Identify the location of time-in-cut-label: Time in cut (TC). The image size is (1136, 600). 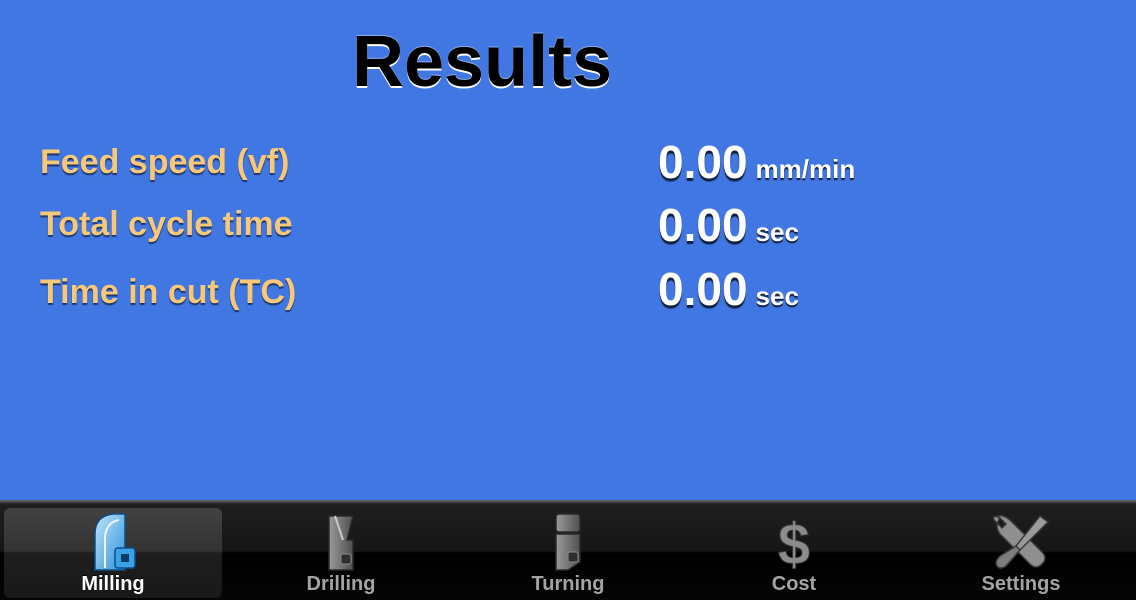
(168, 292).